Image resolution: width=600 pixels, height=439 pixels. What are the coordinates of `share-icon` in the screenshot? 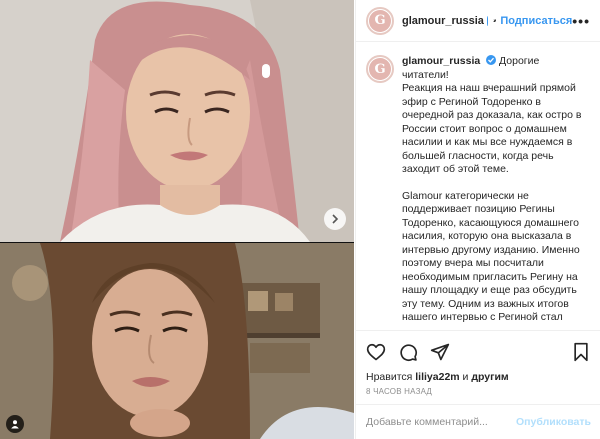 It's located at (440, 352).